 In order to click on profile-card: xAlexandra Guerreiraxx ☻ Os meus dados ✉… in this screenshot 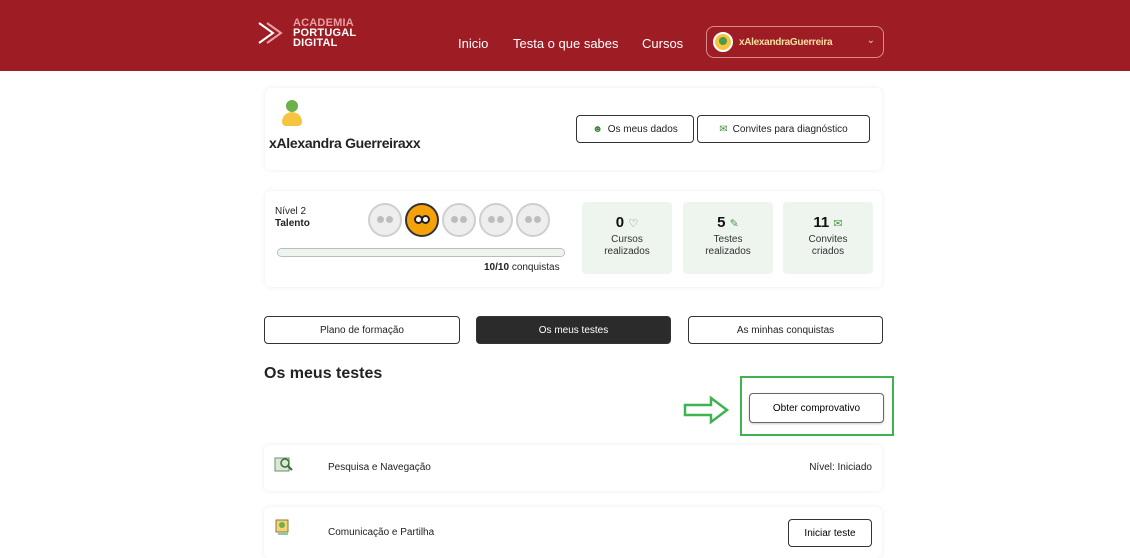, I will do `click(573, 129)`.